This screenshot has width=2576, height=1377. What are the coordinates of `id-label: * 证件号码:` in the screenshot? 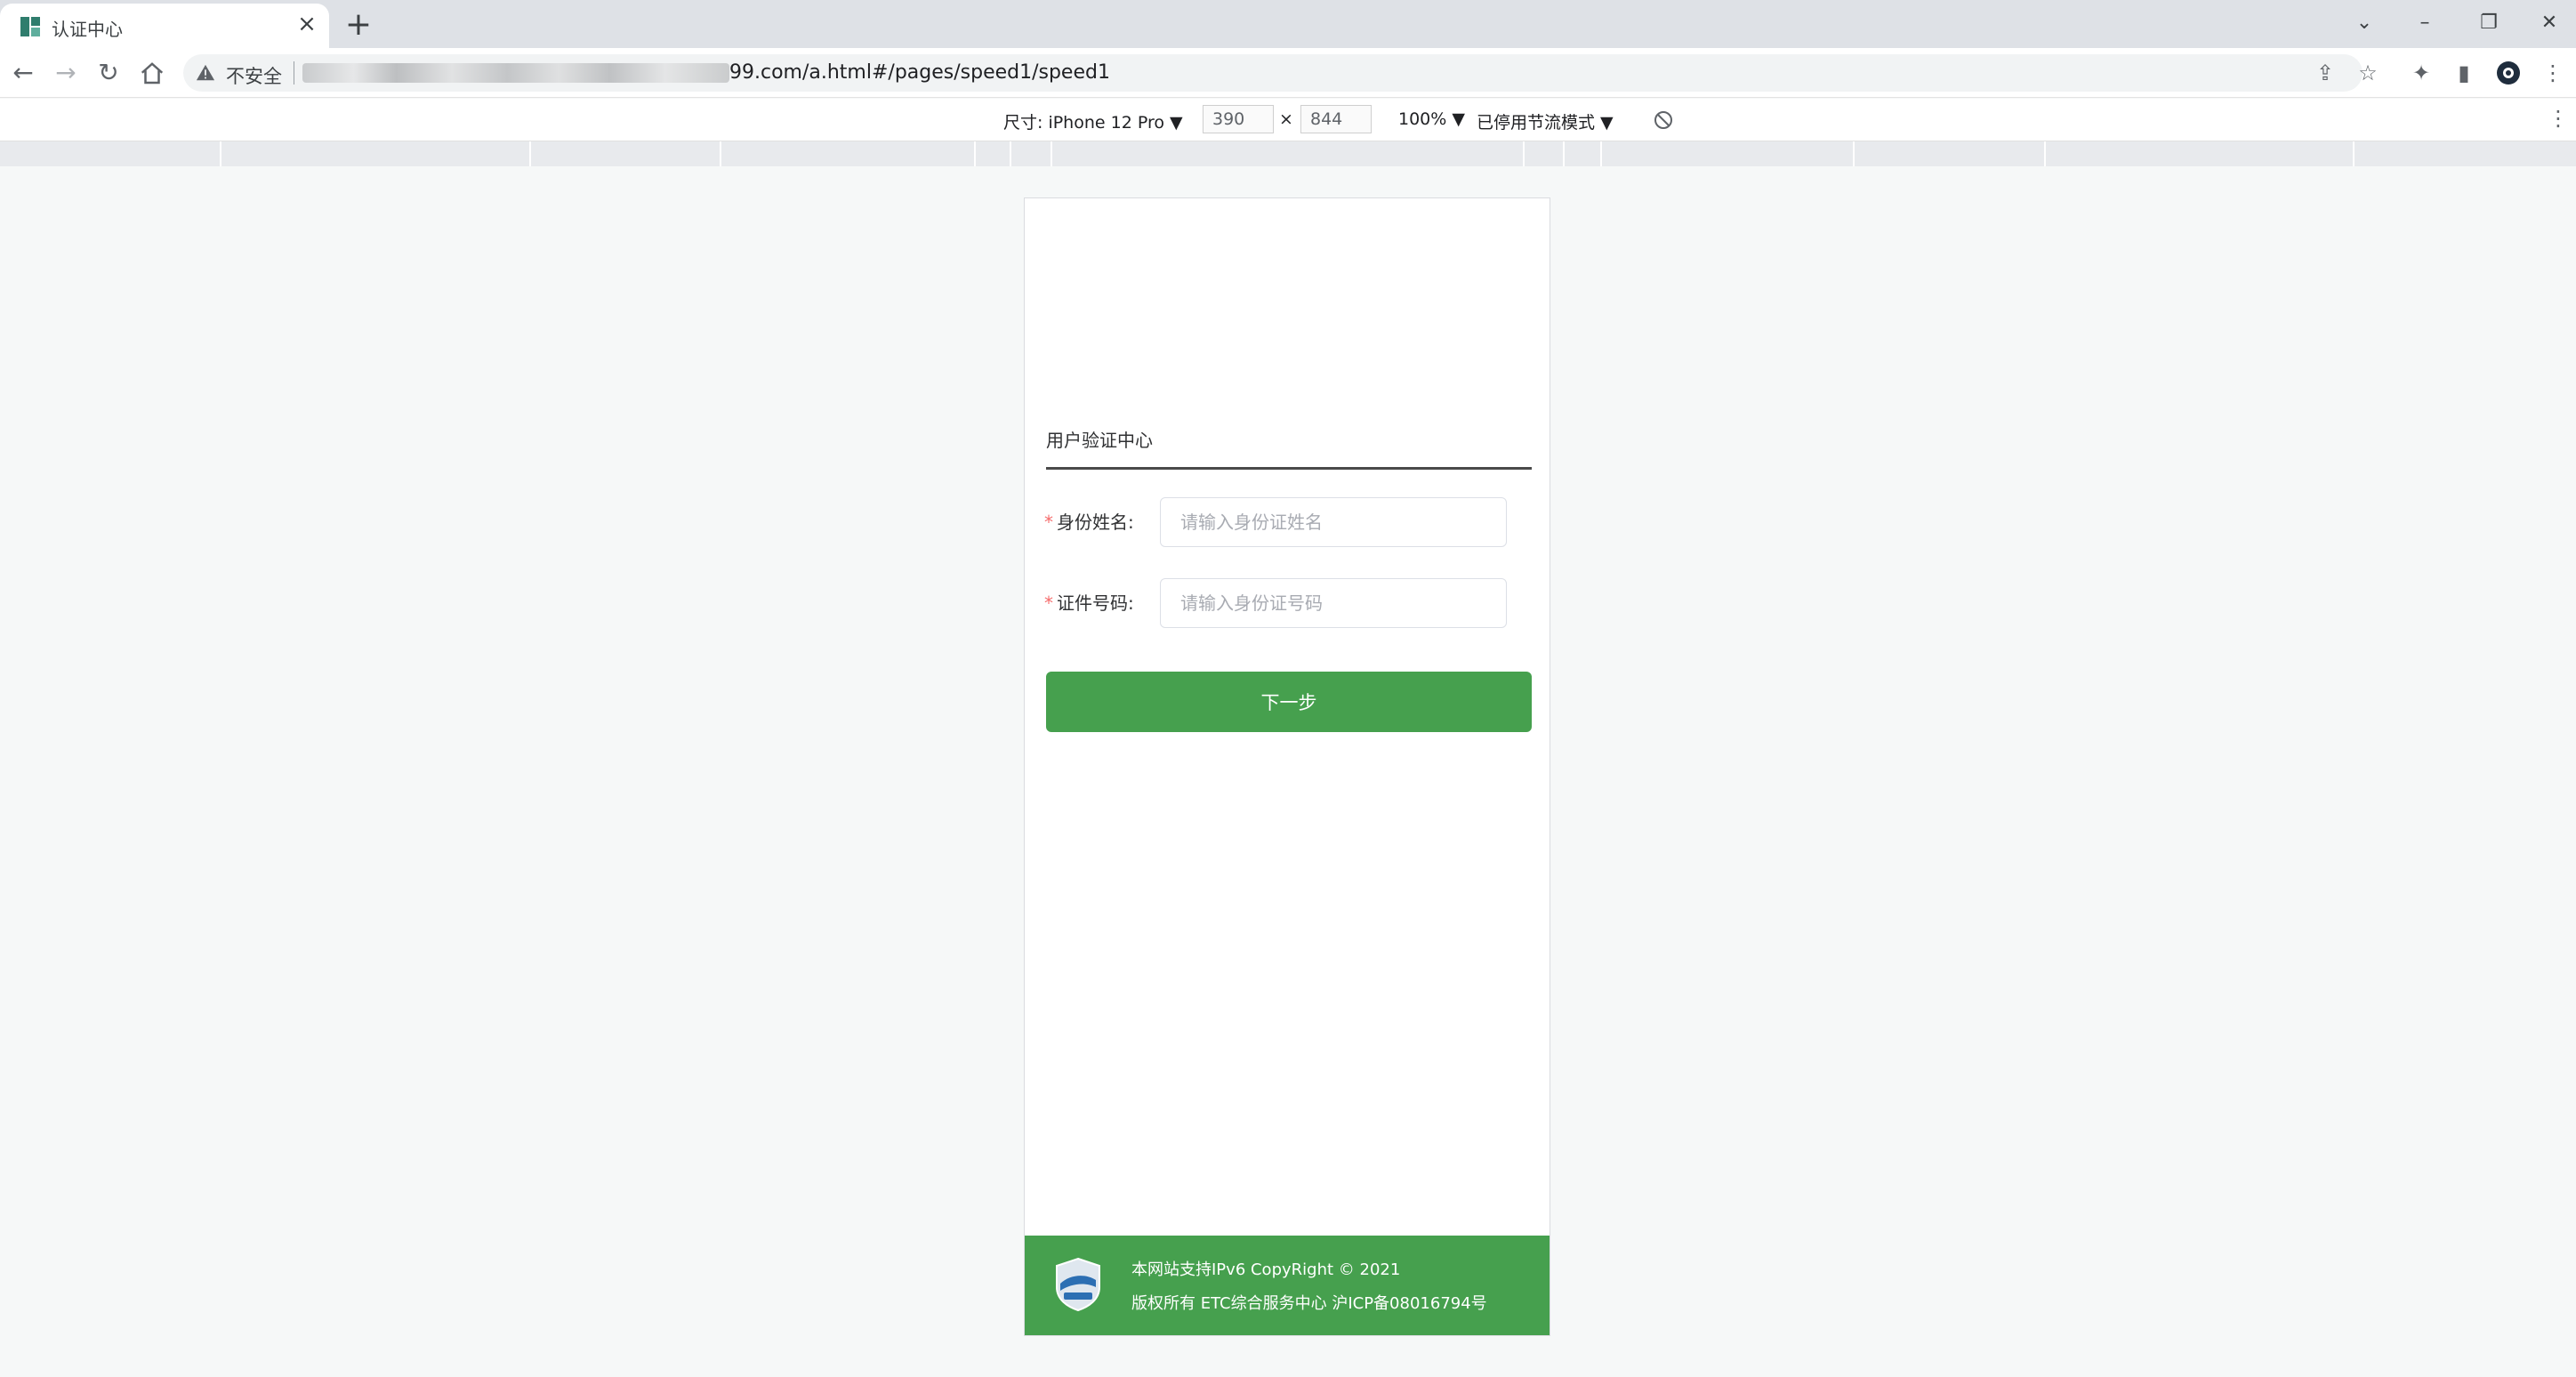 It's located at (1089, 602).